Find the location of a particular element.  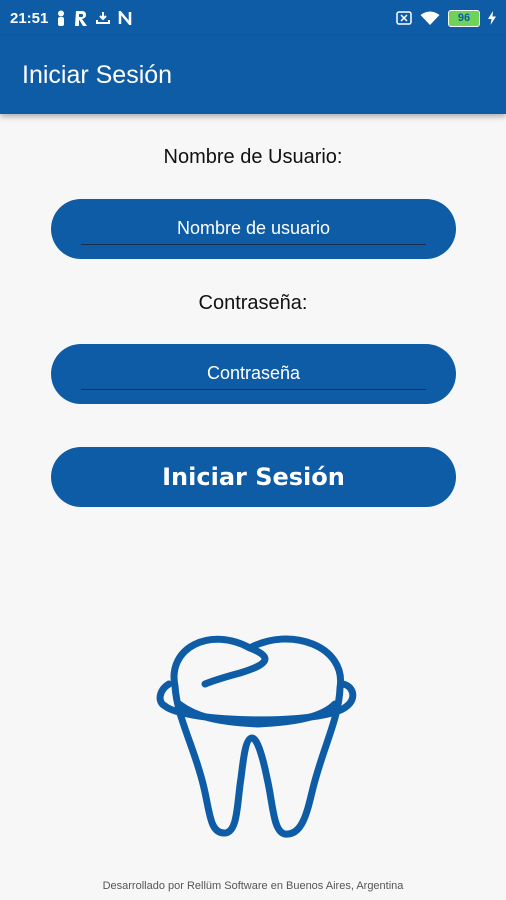

tooth-icon is located at coordinates (256, 736).